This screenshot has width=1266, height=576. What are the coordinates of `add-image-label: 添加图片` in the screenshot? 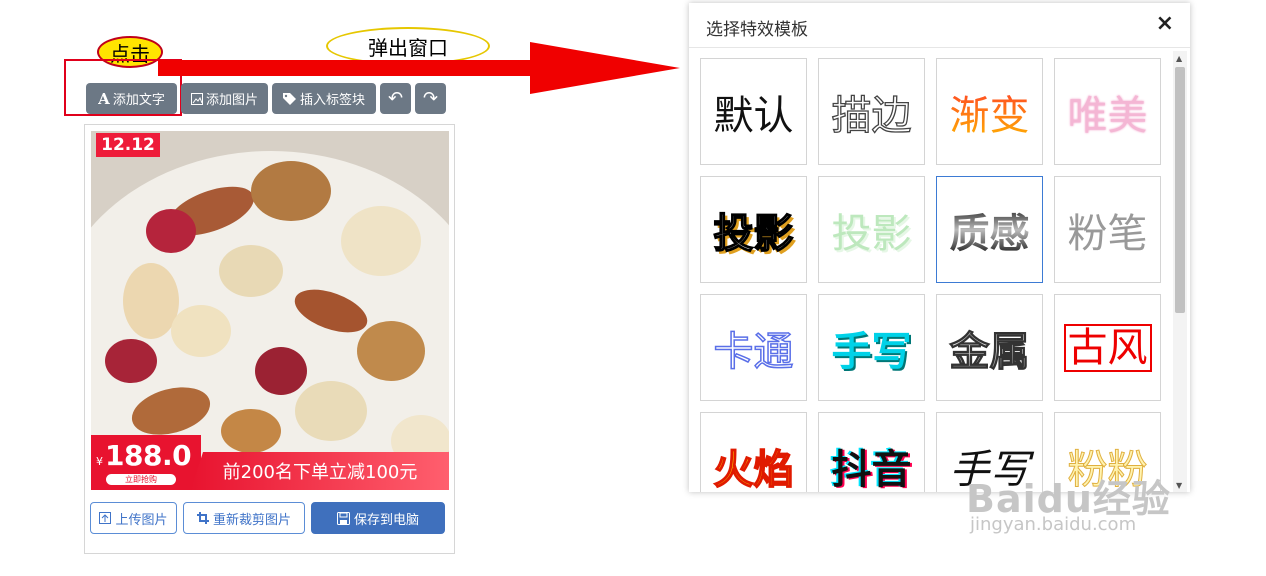 It's located at (231, 100).